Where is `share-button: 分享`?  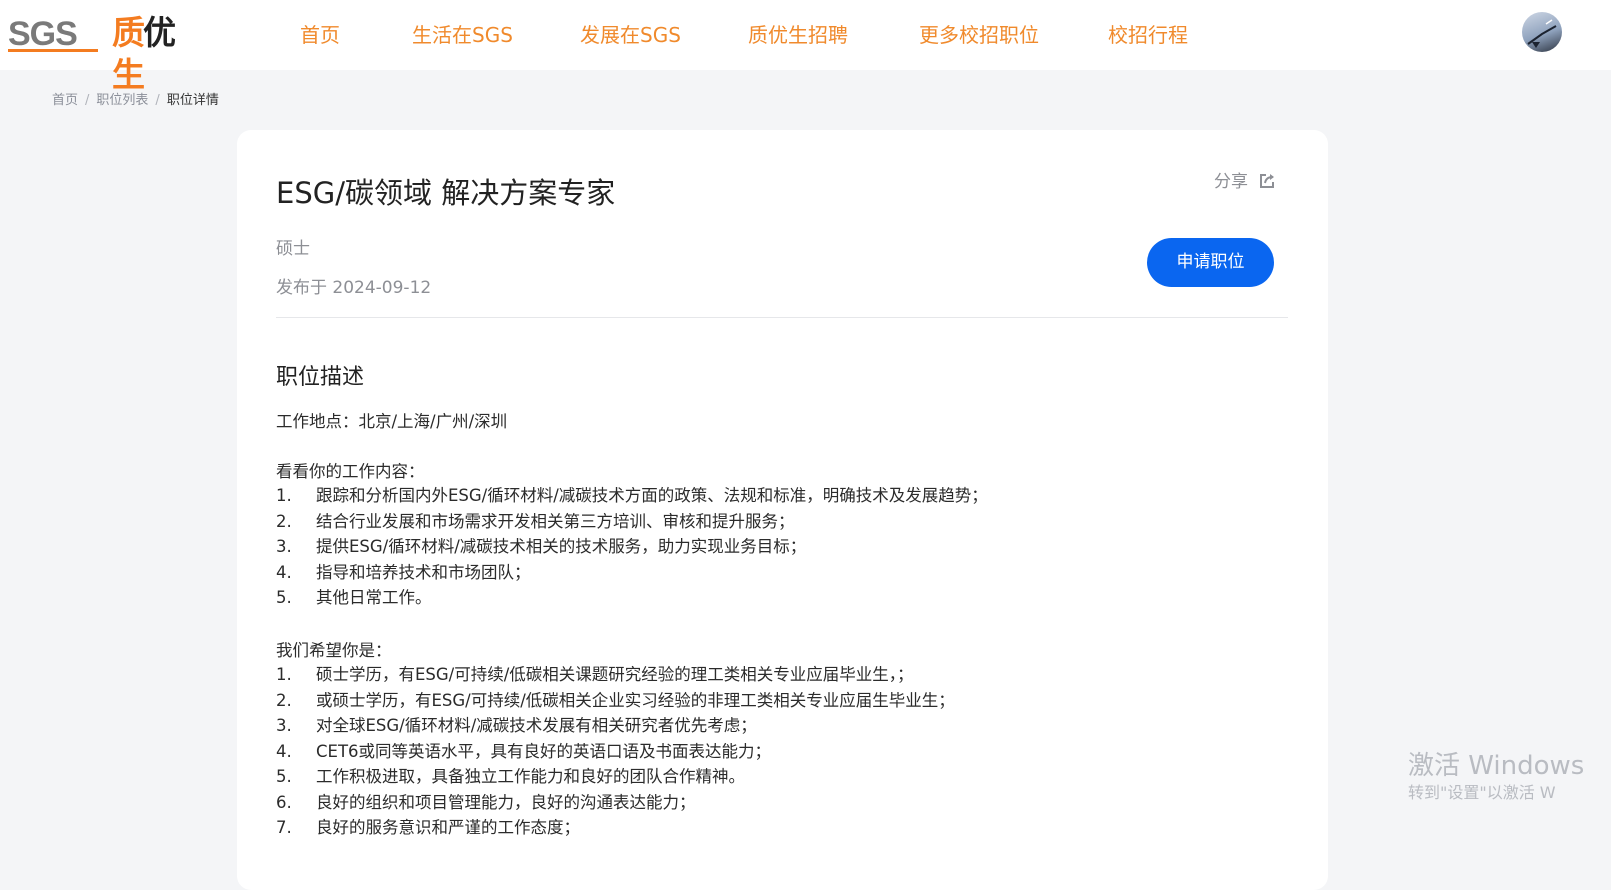
share-button: 分享 is located at coordinates (1245, 182).